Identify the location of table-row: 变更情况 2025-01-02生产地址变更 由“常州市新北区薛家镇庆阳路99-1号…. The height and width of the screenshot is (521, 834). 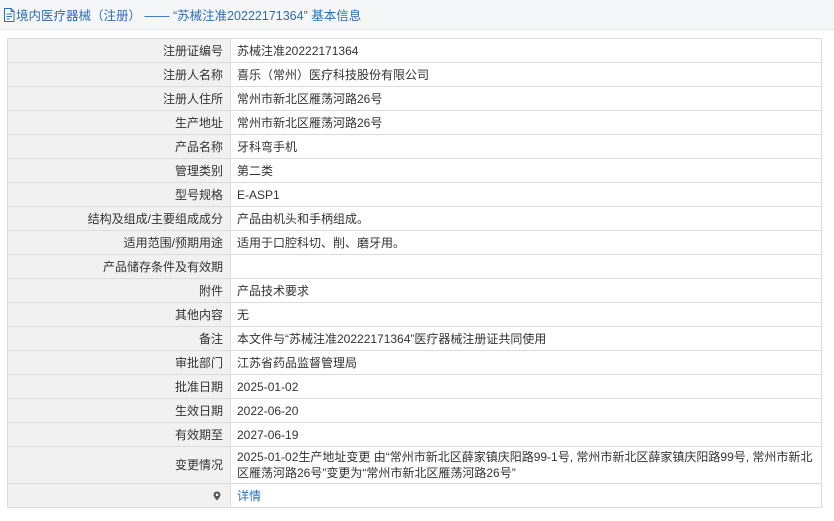
(414, 465).